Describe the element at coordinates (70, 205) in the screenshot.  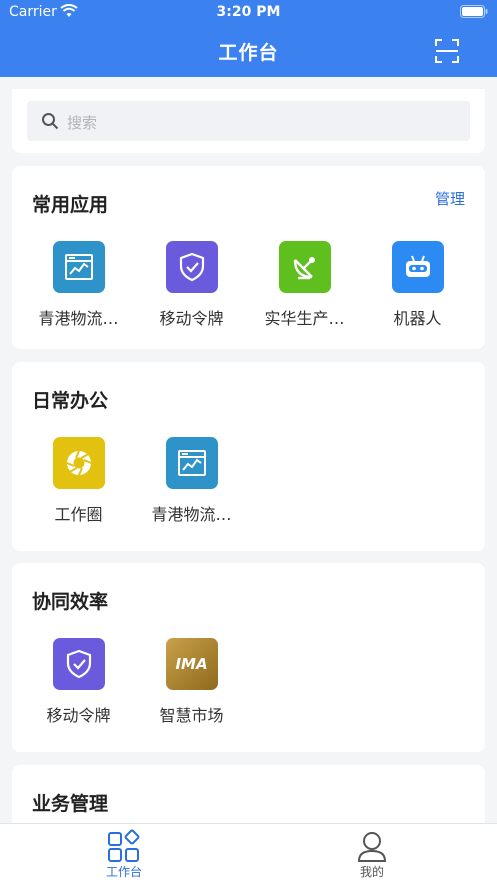
I see `section-title: 常用应用` at that location.